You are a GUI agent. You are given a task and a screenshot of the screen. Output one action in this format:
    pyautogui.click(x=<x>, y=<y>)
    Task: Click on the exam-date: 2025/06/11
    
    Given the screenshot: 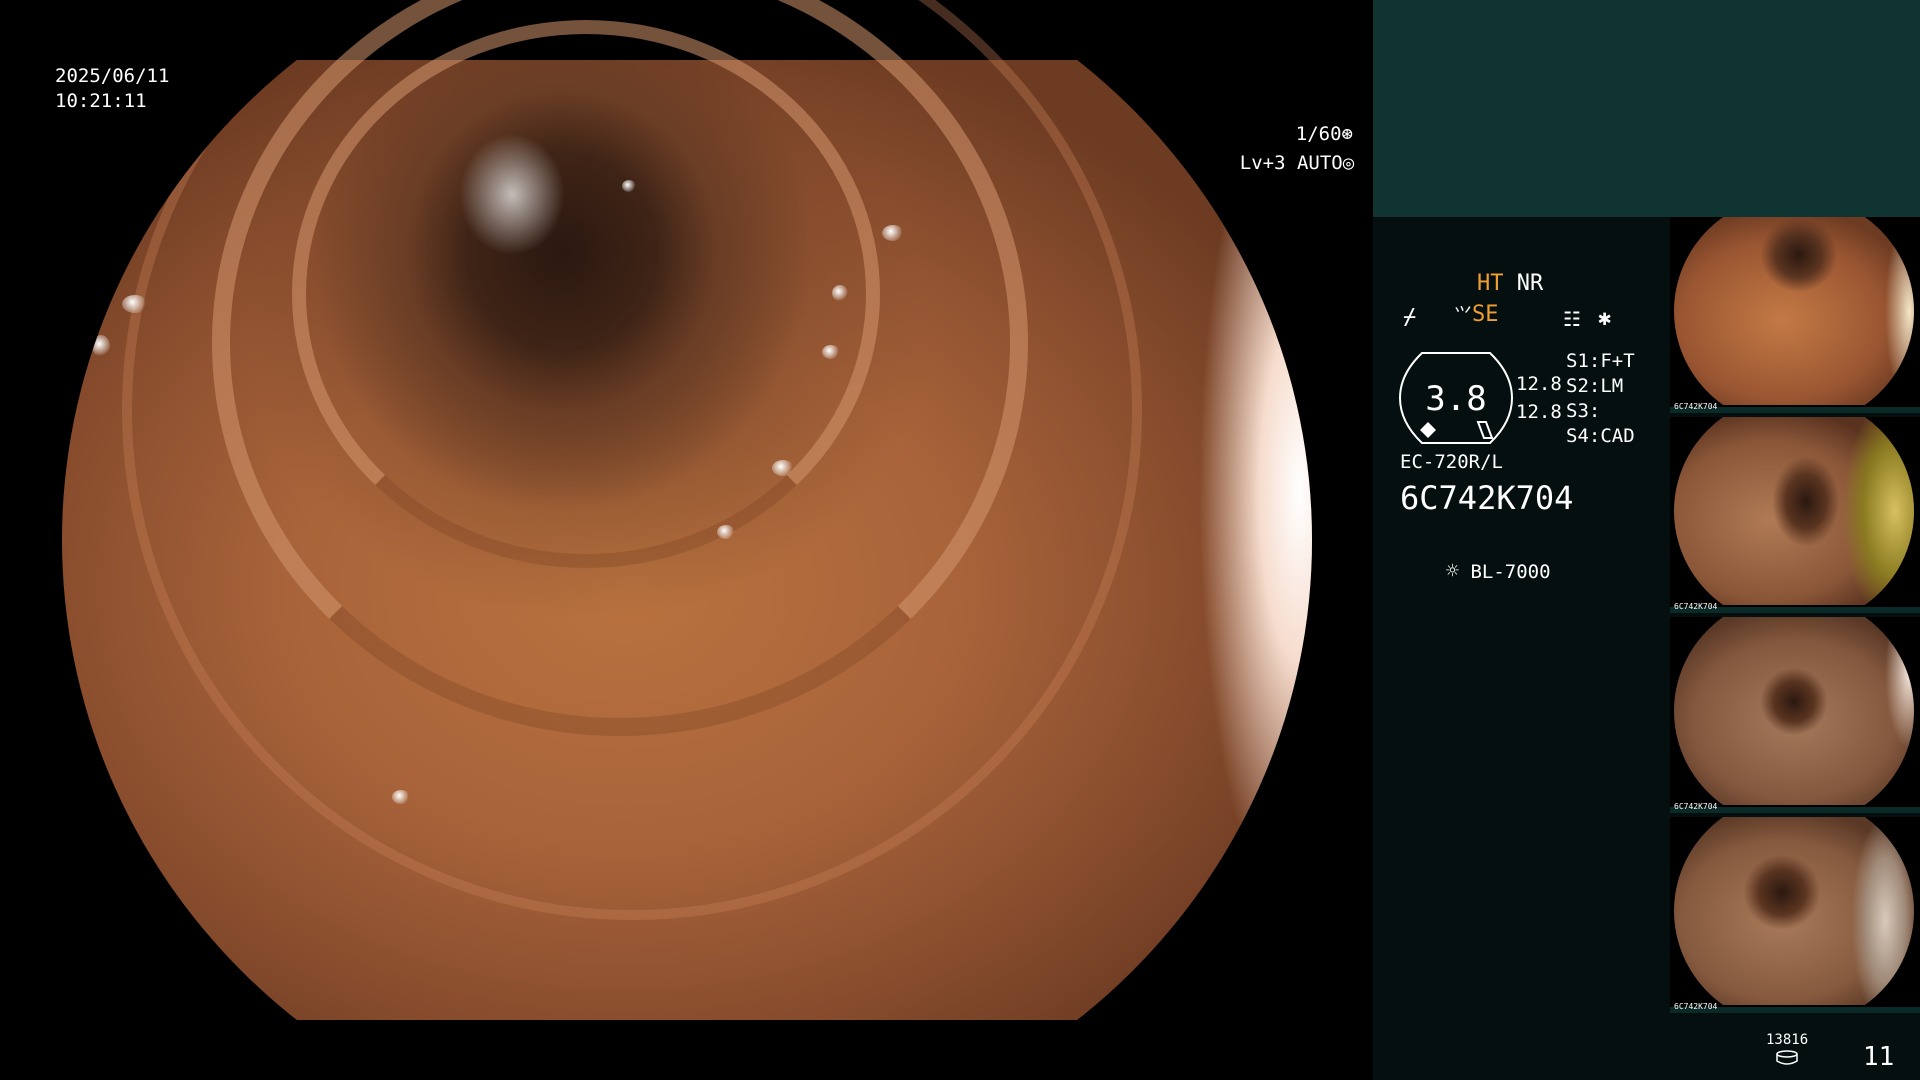 What is the action you would take?
    pyautogui.click(x=112, y=76)
    